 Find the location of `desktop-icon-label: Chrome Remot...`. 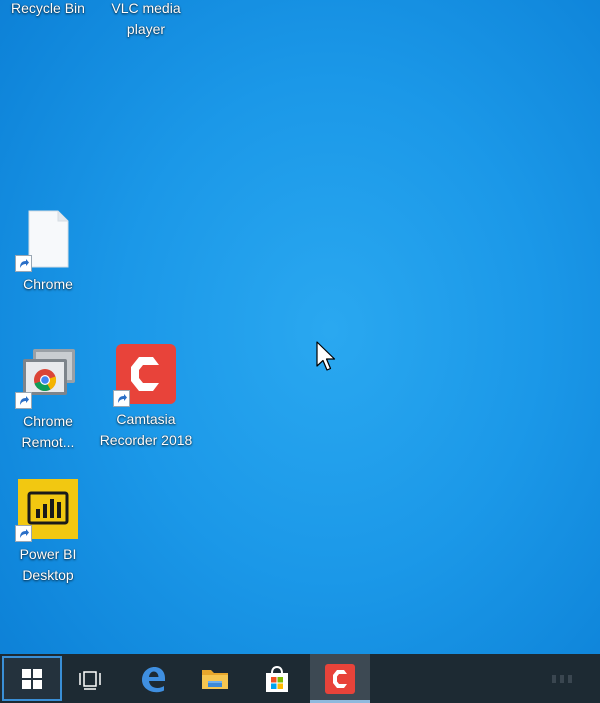

desktop-icon-label: Chrome Remot... is located at coordinates (48, 431).